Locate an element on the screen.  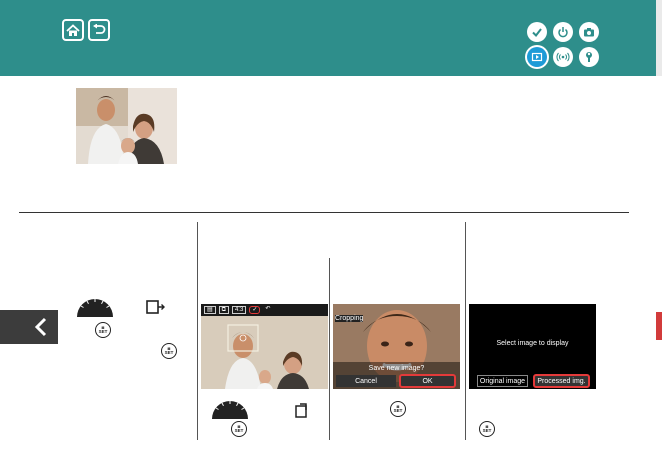
wireless-icon is located at coordinates (563, 57).